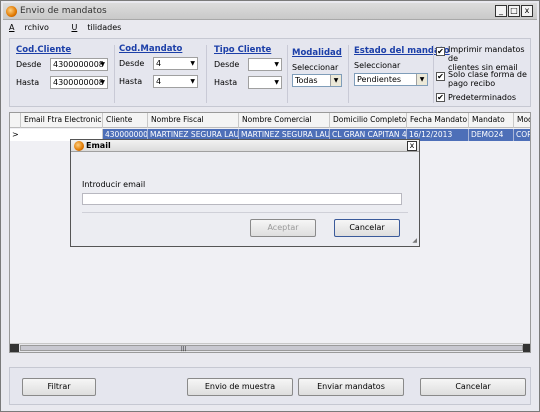 The width and height of the screenshot is (540, 412). What do you see at coordinates (486, 58) in the screenshot?
I see `imprimir-sin-email-label: Imprimir mandatos de clientes sin email` at bounding box center [486, 58].